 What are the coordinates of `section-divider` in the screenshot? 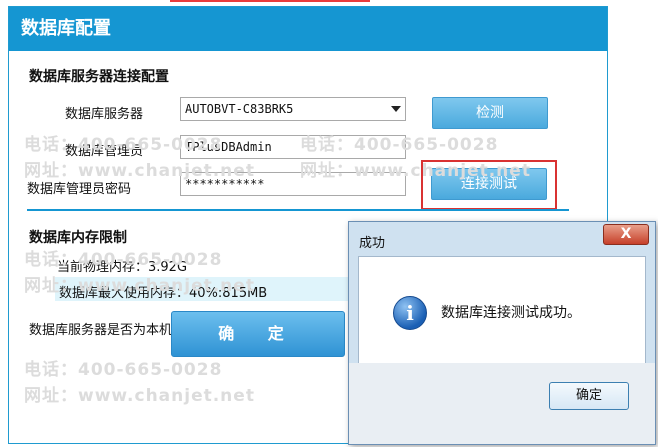 It's located at (298, 210).